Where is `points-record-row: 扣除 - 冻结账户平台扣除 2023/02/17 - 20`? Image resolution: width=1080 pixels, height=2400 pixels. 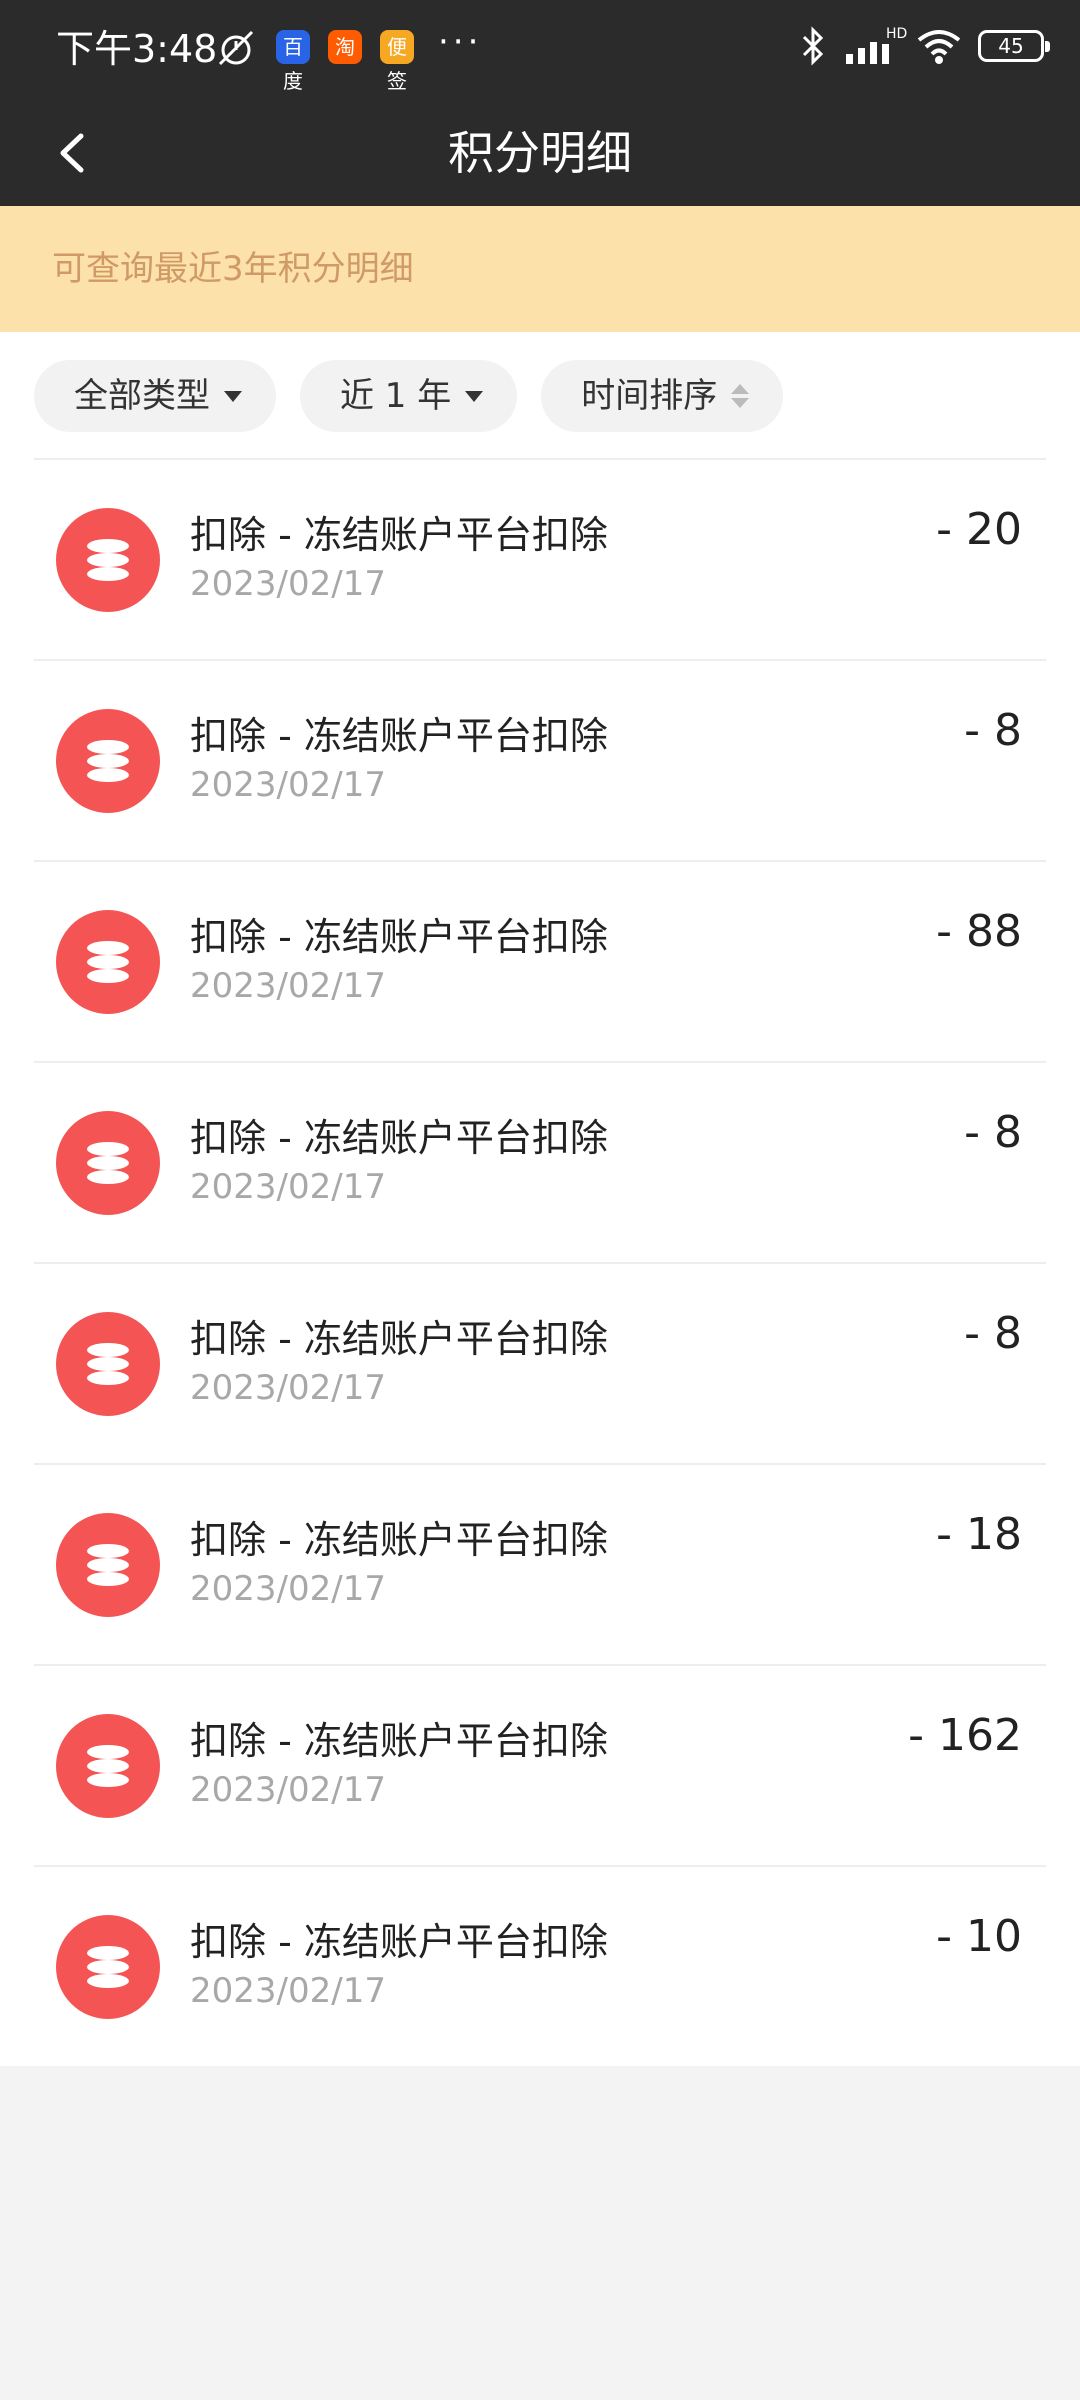 points-record-row: 扣除 - 冻结账户平台扣除 2023/02/17 - 20 is located at coordinates (540, 558).